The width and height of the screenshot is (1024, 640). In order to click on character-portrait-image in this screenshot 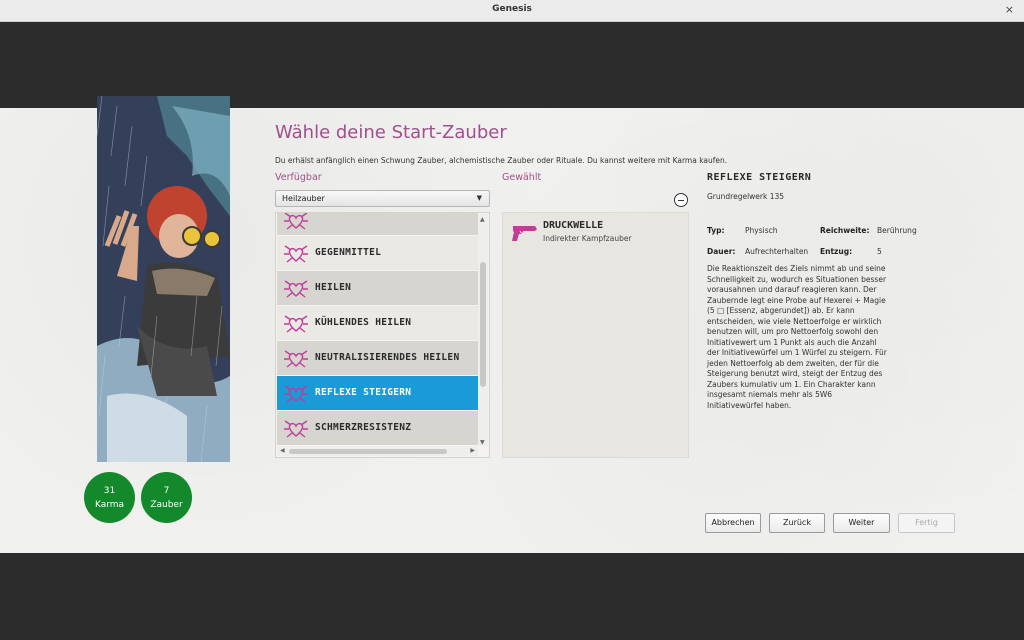, I will do `click(163, 279)`.